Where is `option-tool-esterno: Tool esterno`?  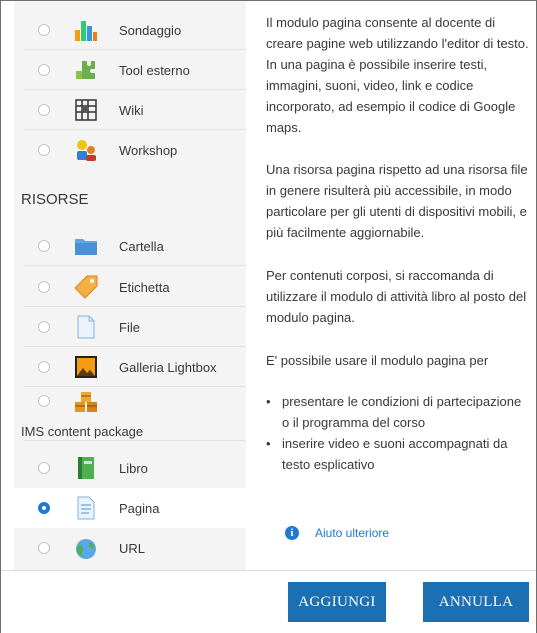 option-tool-esterno: Tool esterno is located at coordinates (130, 70).